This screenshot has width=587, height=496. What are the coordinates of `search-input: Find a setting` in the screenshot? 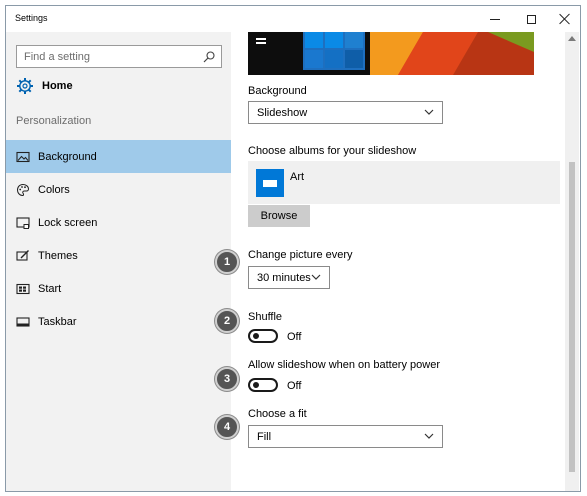 It's located at (119, 56).